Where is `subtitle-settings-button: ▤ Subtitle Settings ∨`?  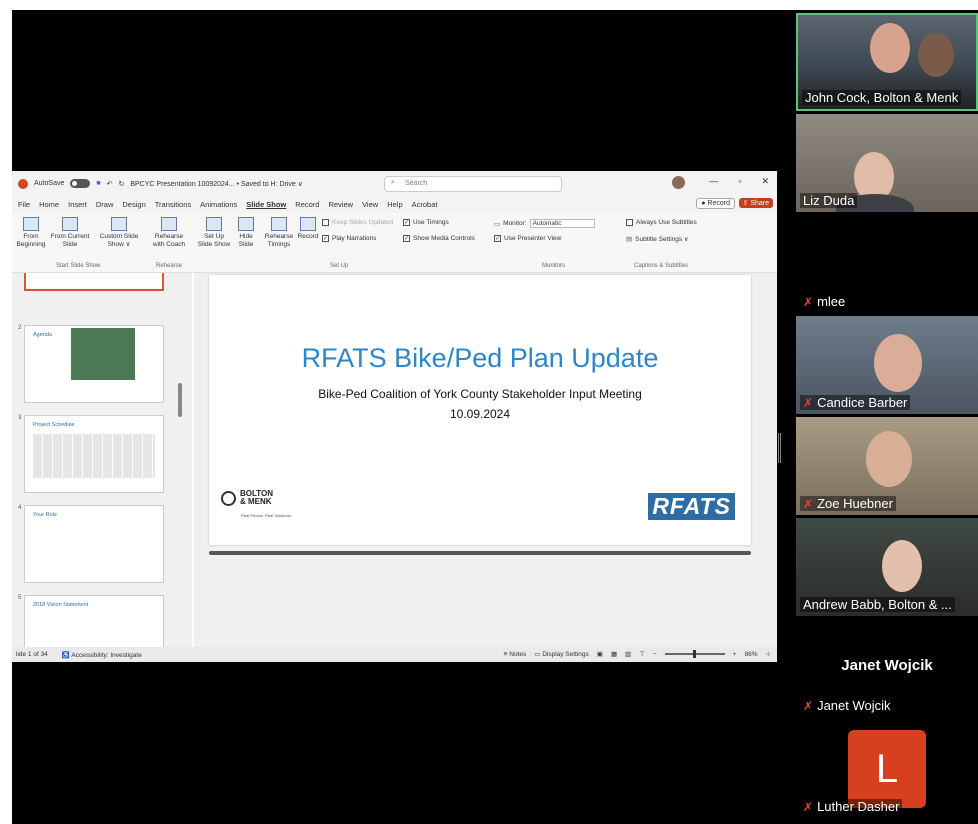
subtitle-settings-button: ▤ Subtitle Settings ∨ is located at coordinates (657, 239).